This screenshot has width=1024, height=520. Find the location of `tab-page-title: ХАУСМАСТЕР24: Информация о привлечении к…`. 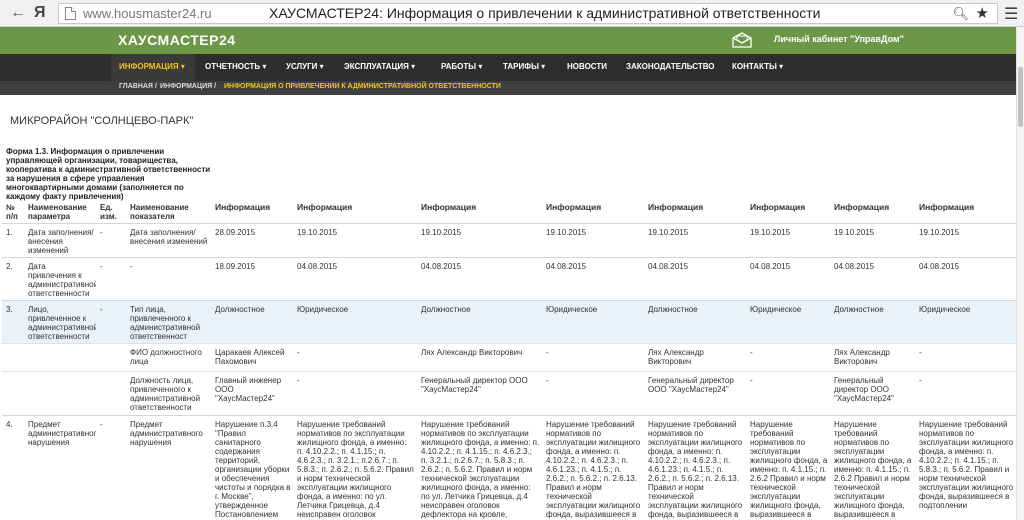

tab-page-title: ХАУСМАСТЕР24: Информация о привлечении к… is located at coordinates (545, 13).